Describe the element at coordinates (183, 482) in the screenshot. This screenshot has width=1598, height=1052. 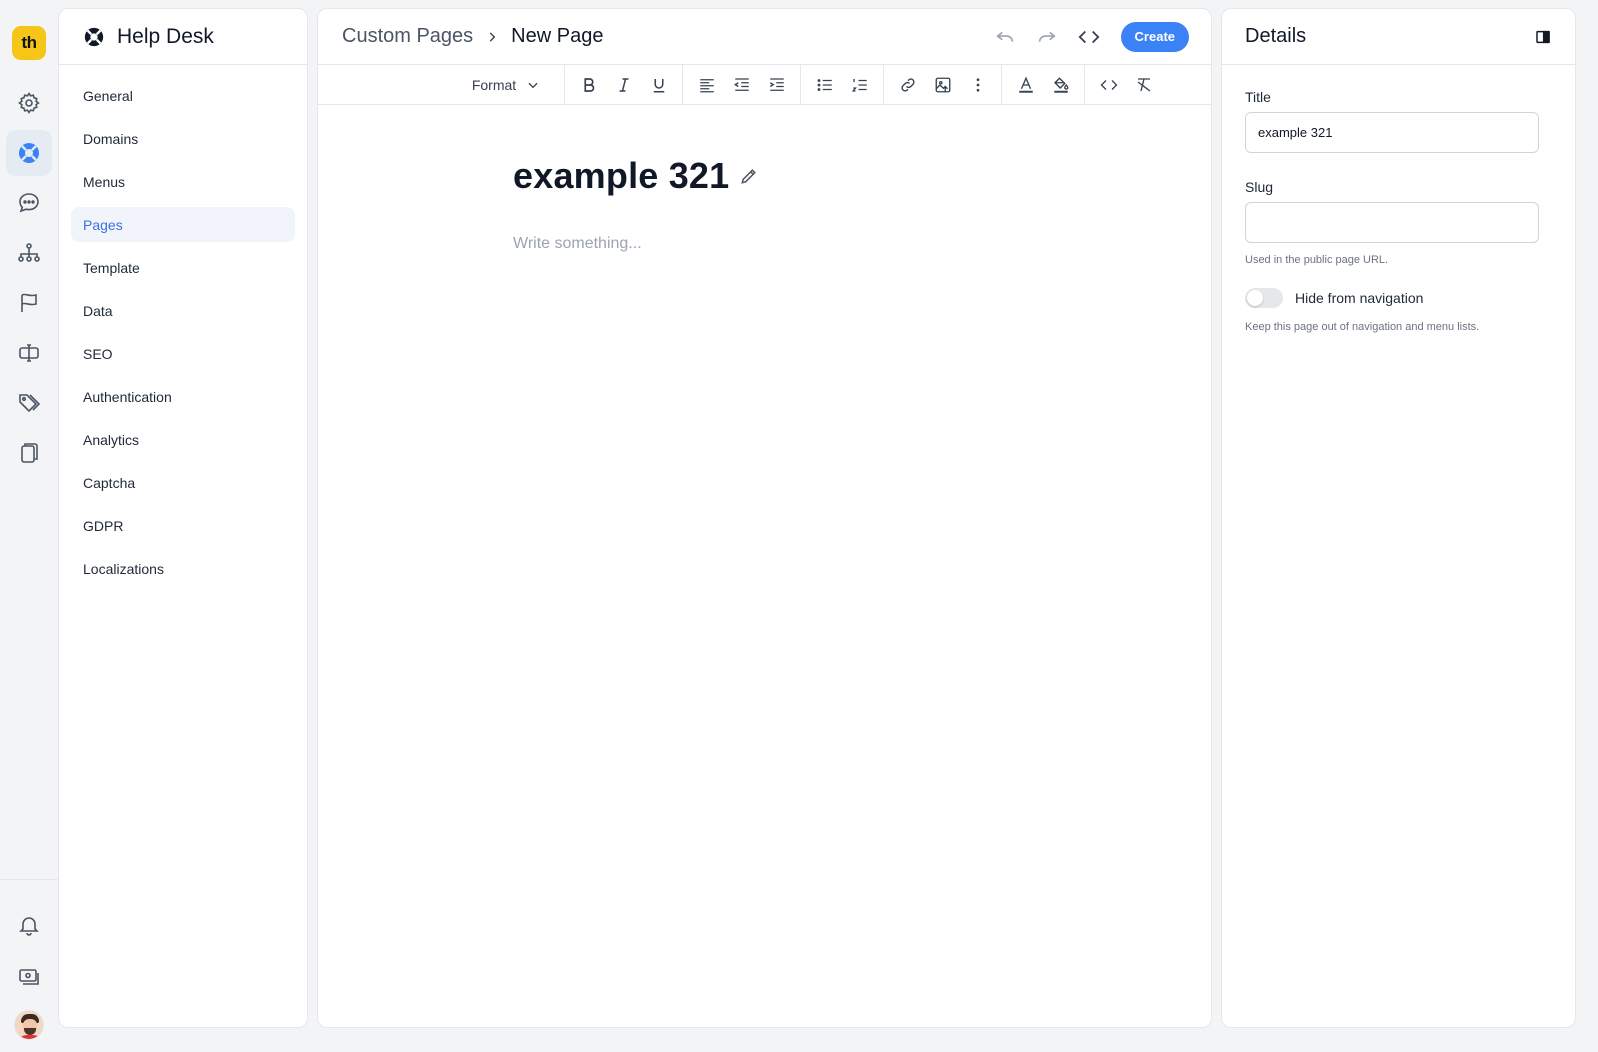
I see `nav-item-captcha: Captcha` at that location.